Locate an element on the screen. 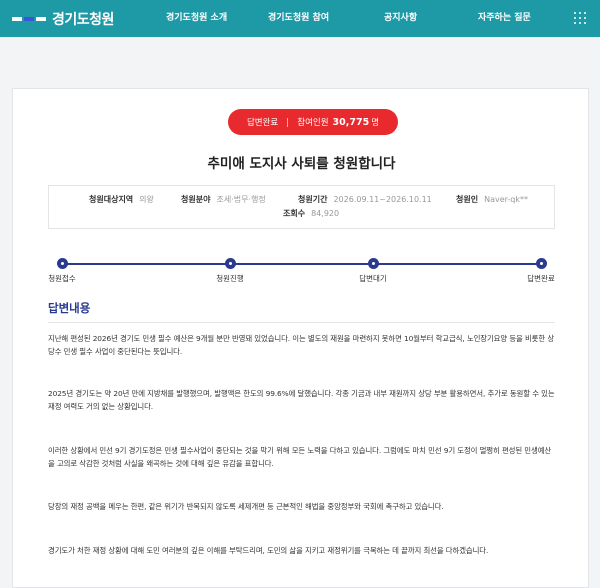  meta-views: 조회수 84,920 is located at coordinates (311, 213).